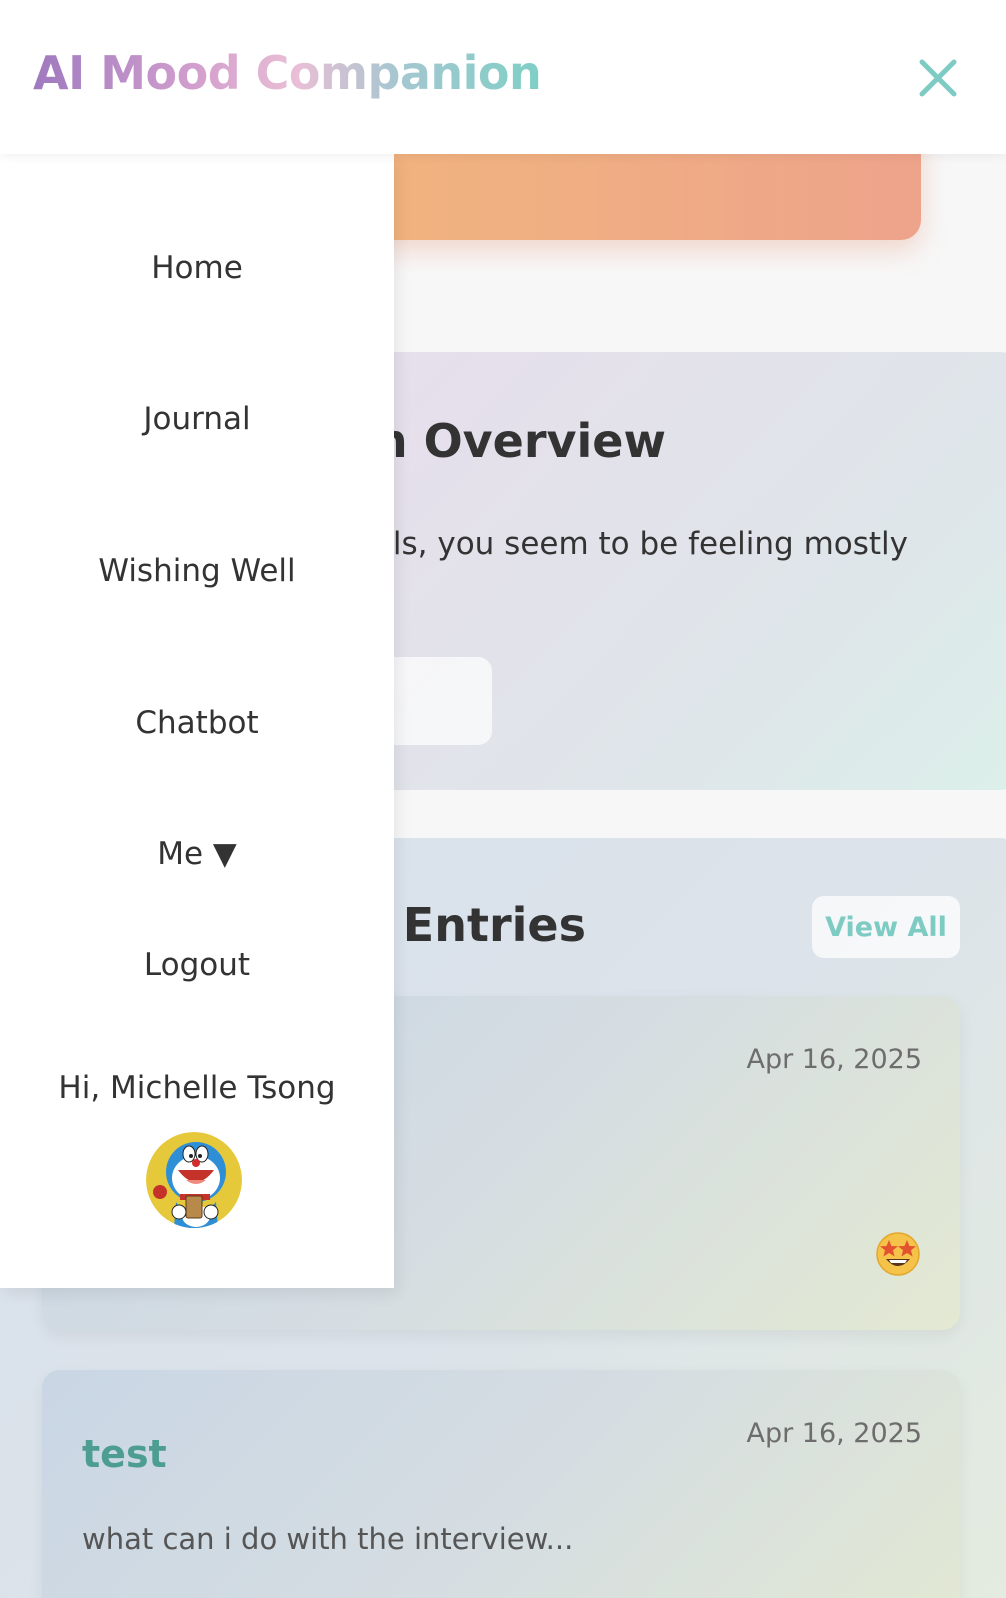 Image resolution: width=1006 pixels, height=1598 pixels. I want to click on nav-item-wishing-well: Wishing Well, so click(197, 571).